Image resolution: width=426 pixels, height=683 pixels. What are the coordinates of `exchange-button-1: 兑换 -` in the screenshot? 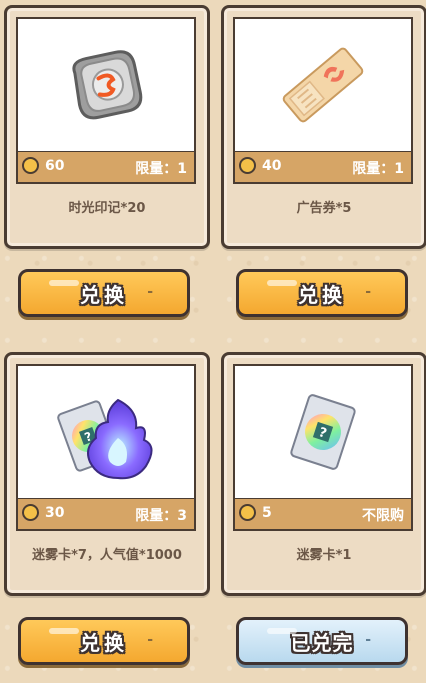 It's located at (104, 293).